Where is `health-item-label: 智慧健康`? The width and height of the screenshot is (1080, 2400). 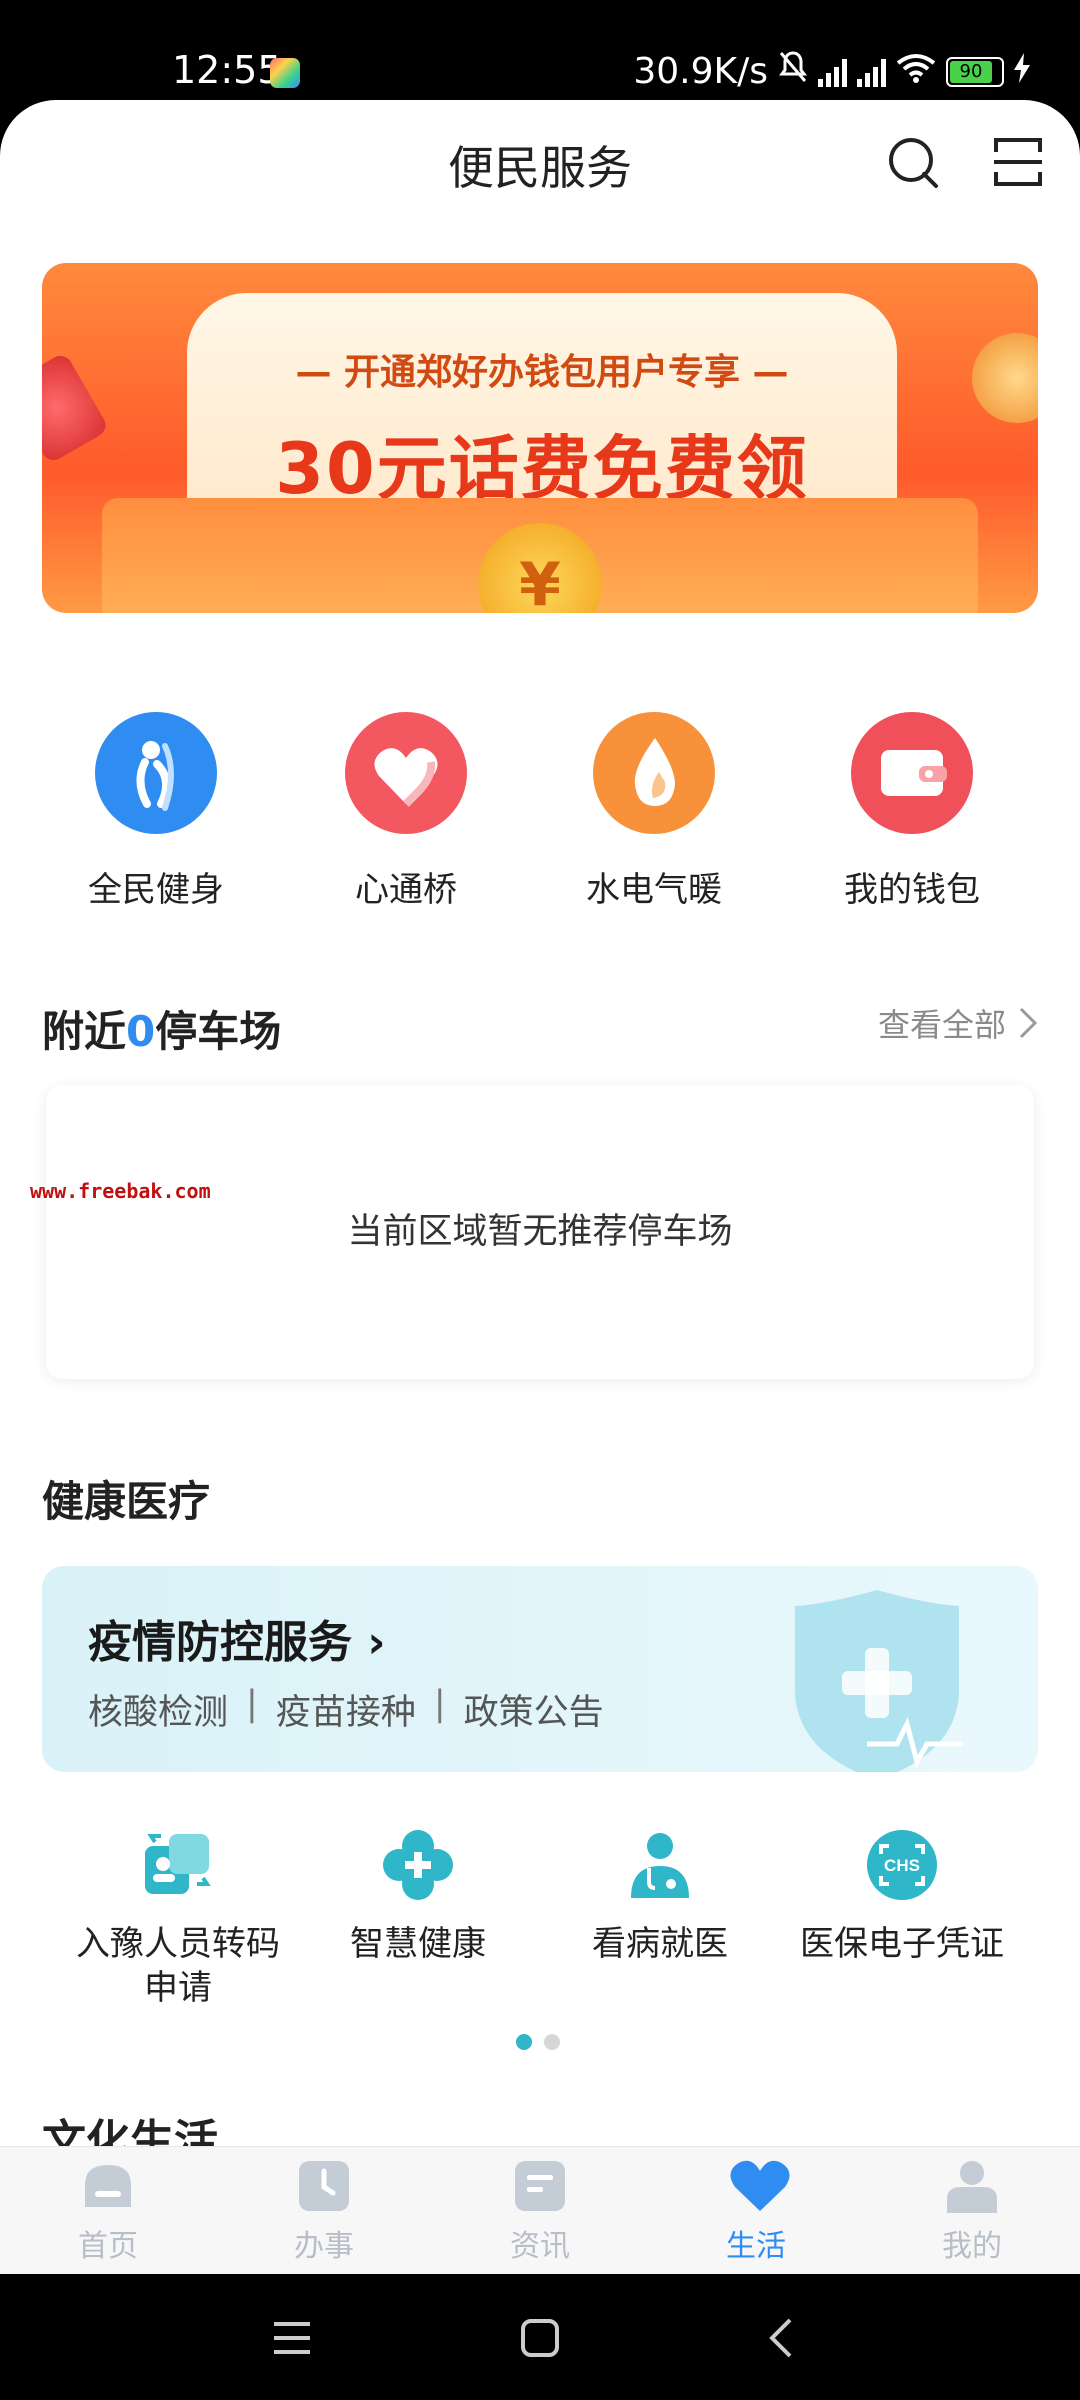 health-item-label: 智慧健康 is located at coordinates (418, 1944).